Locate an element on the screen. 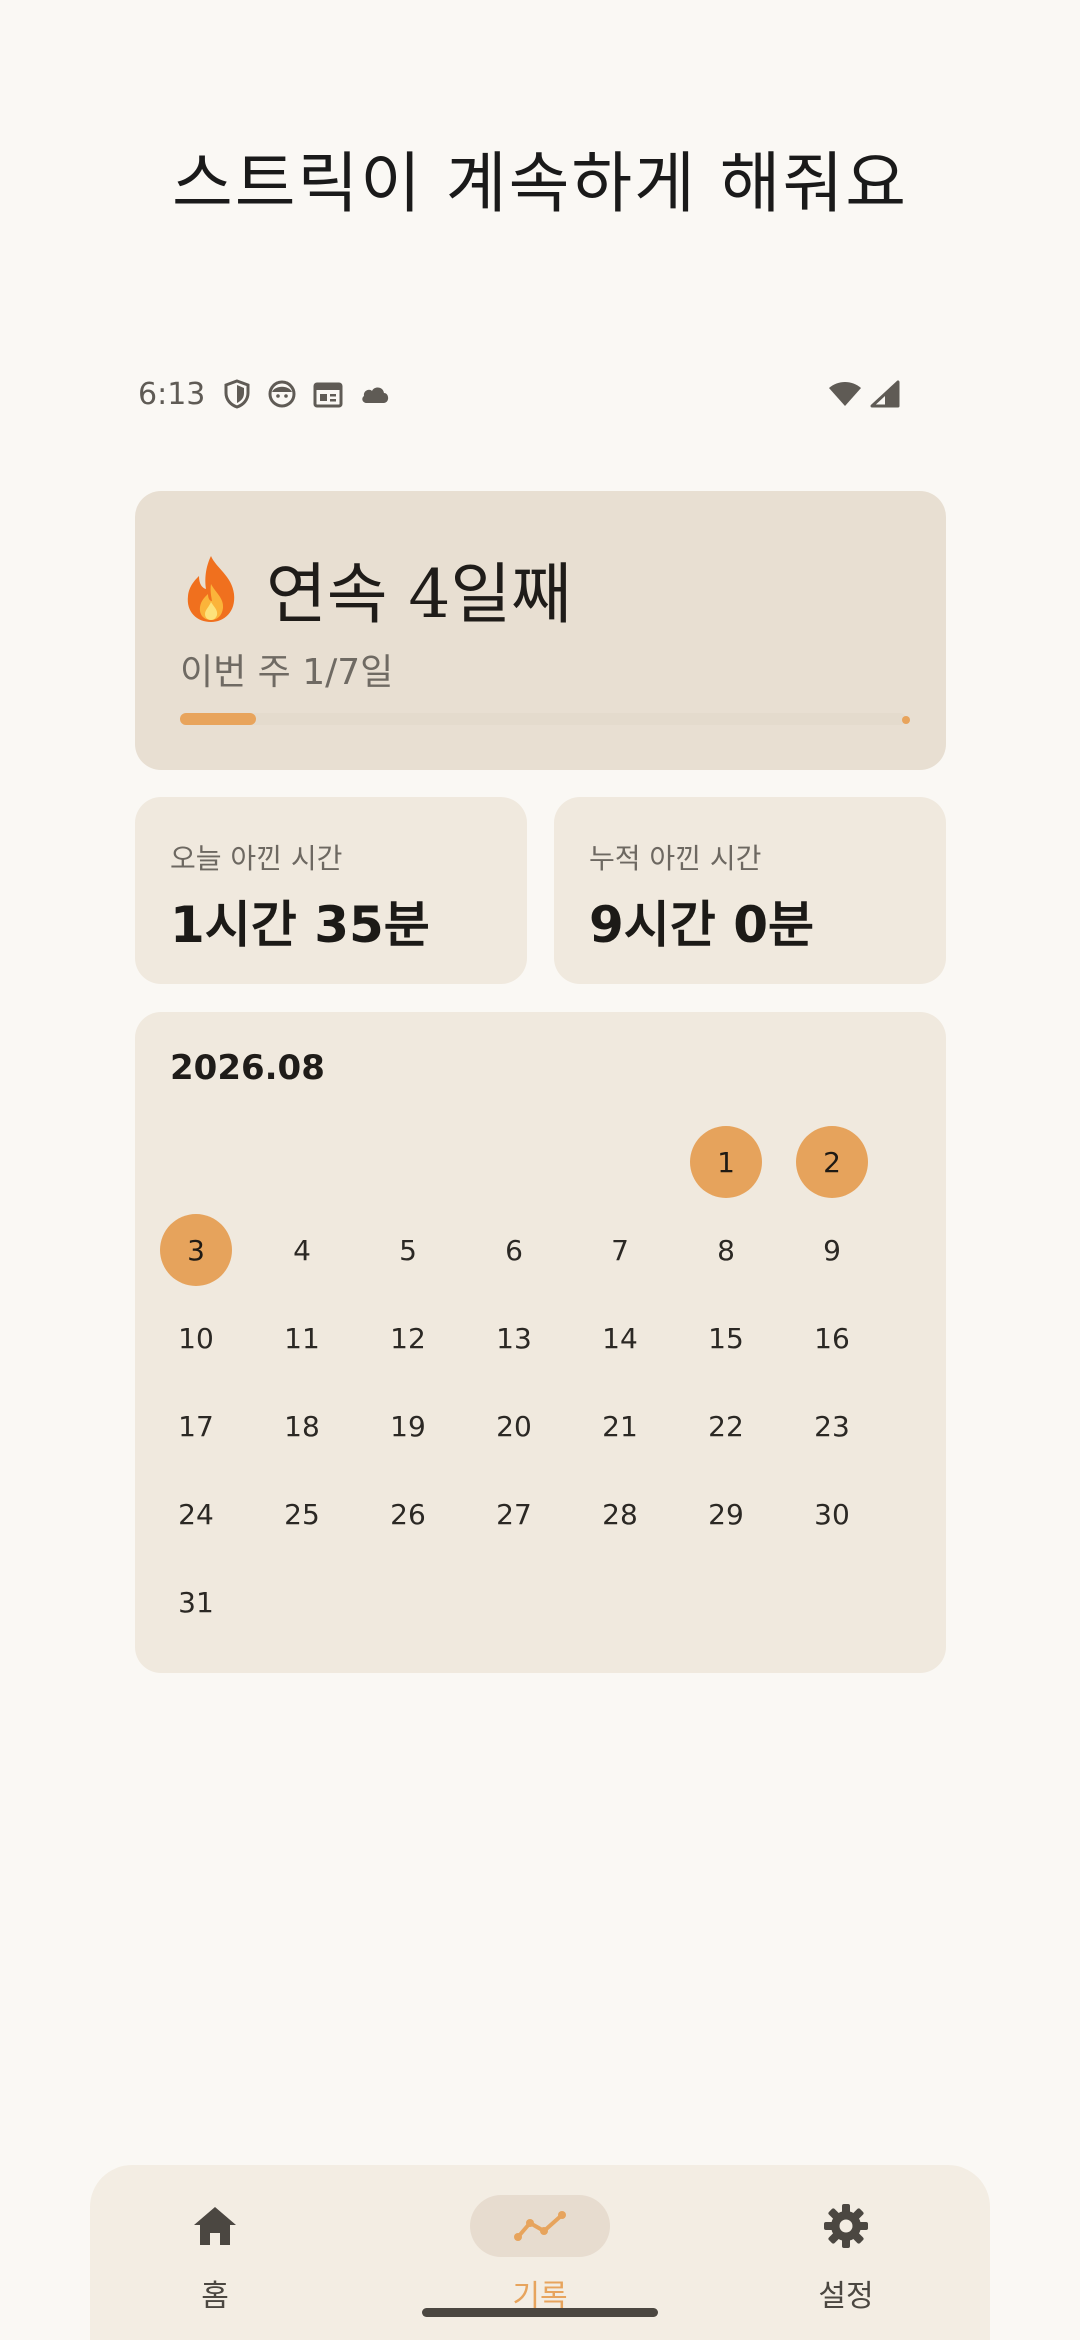  calendar-day-13: 13 is located at coordinates (514, 1338).